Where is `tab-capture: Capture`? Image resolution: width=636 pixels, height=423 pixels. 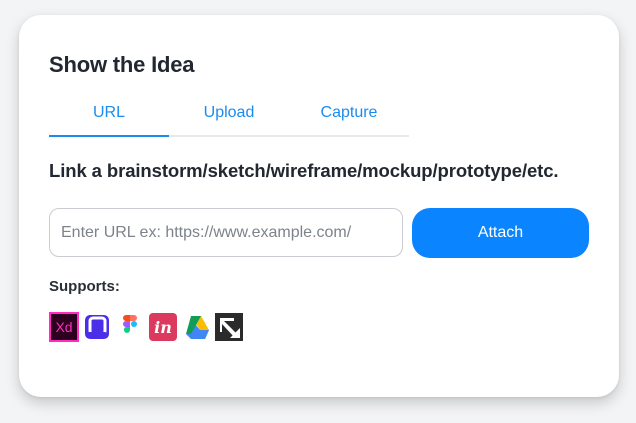 tab-capture: Capture is located at coordinates (349, 117).